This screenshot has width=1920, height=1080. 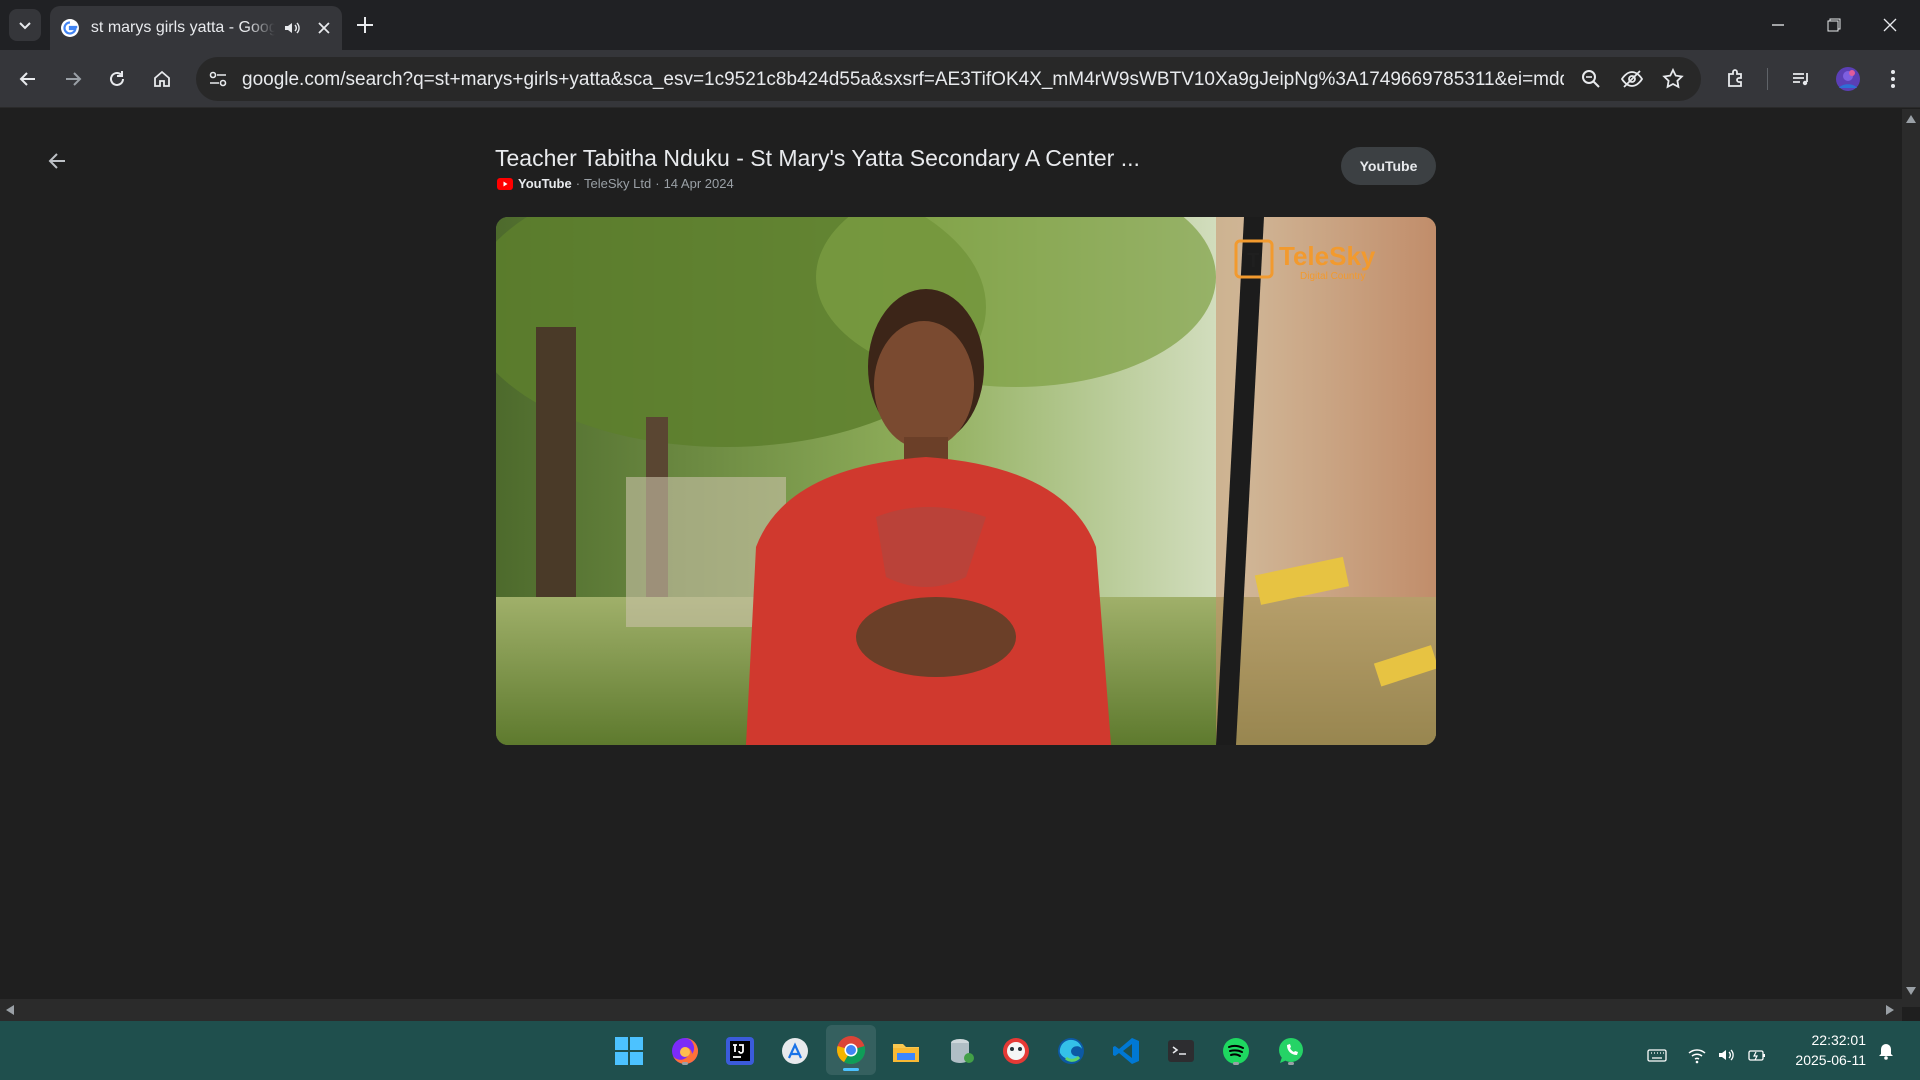 What do you see at coordinates (685, 1051) in the screenshot?
I see `taskbar-firefox` at bounding box center [685, 1051].